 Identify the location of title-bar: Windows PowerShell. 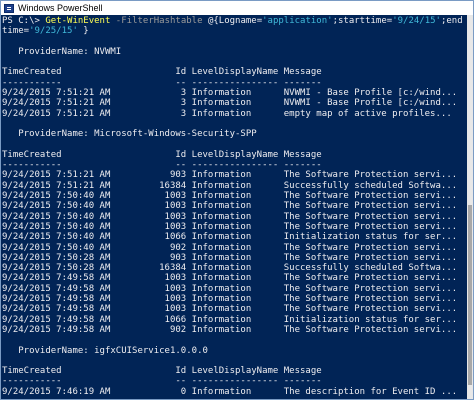
(237, 8).